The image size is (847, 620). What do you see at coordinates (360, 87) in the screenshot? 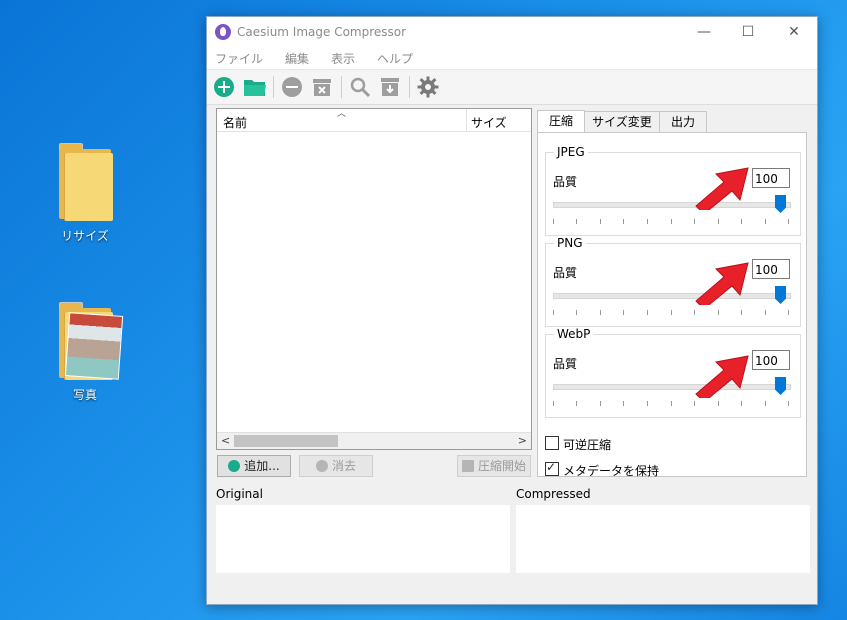
I see `search-icon` at bounding box center [360, 87].